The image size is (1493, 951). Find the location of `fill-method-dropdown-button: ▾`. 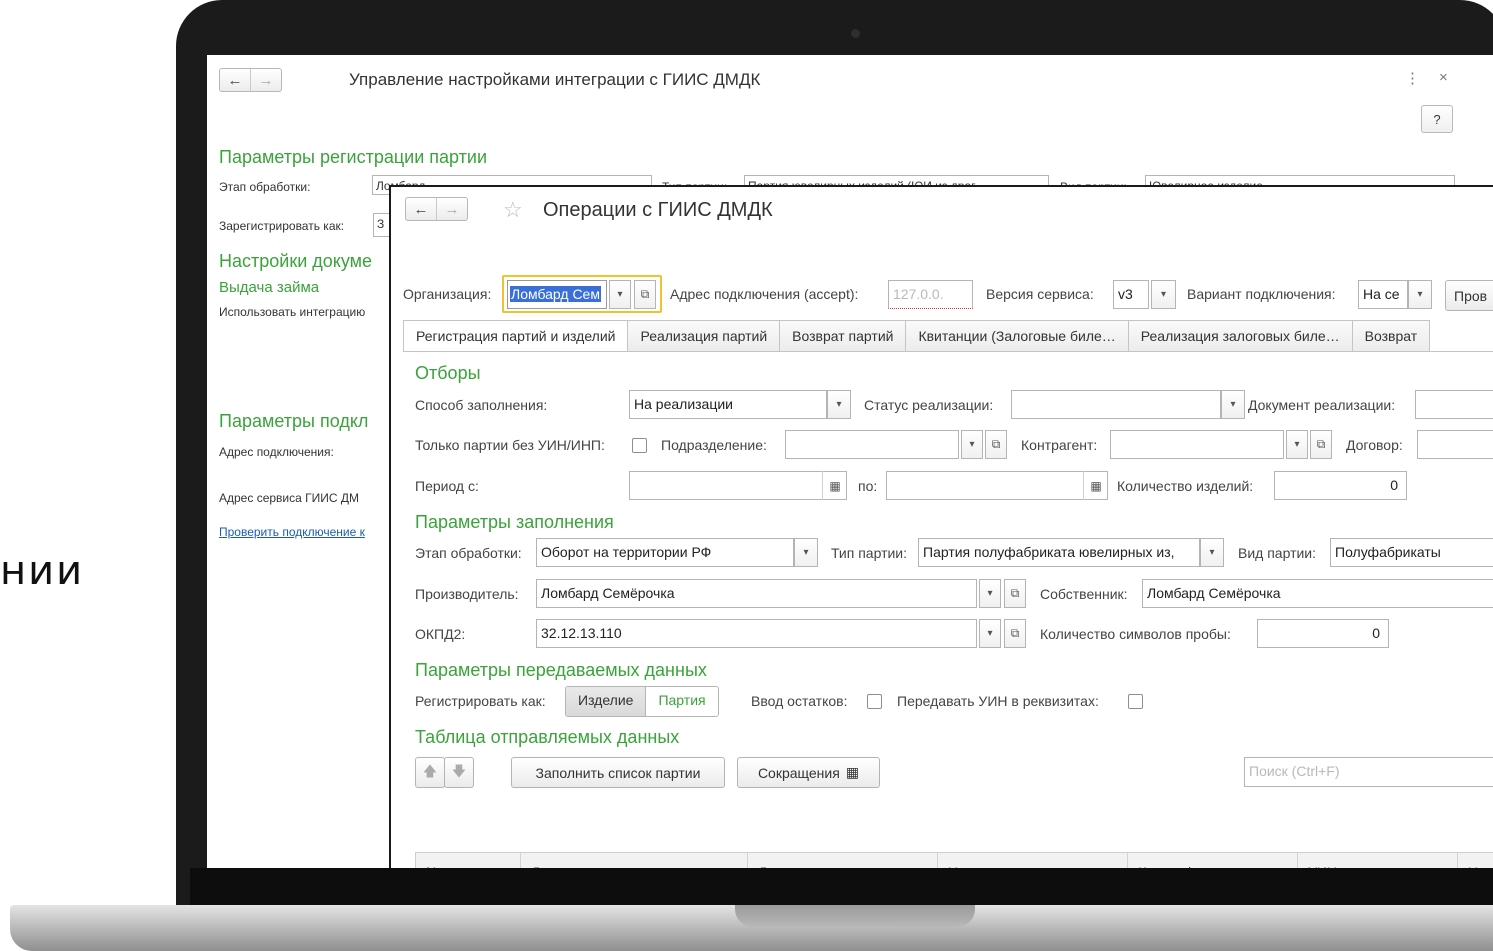

fill-method-dropdown-button: ▾ is located at coordinates (839, 404).